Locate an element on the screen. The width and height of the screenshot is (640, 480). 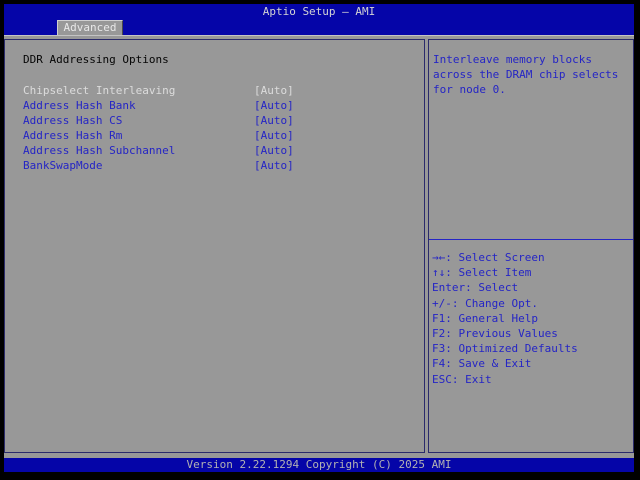
menu-item: Chipselect Interleaving [Auto] is located at coordinates (214, 90).